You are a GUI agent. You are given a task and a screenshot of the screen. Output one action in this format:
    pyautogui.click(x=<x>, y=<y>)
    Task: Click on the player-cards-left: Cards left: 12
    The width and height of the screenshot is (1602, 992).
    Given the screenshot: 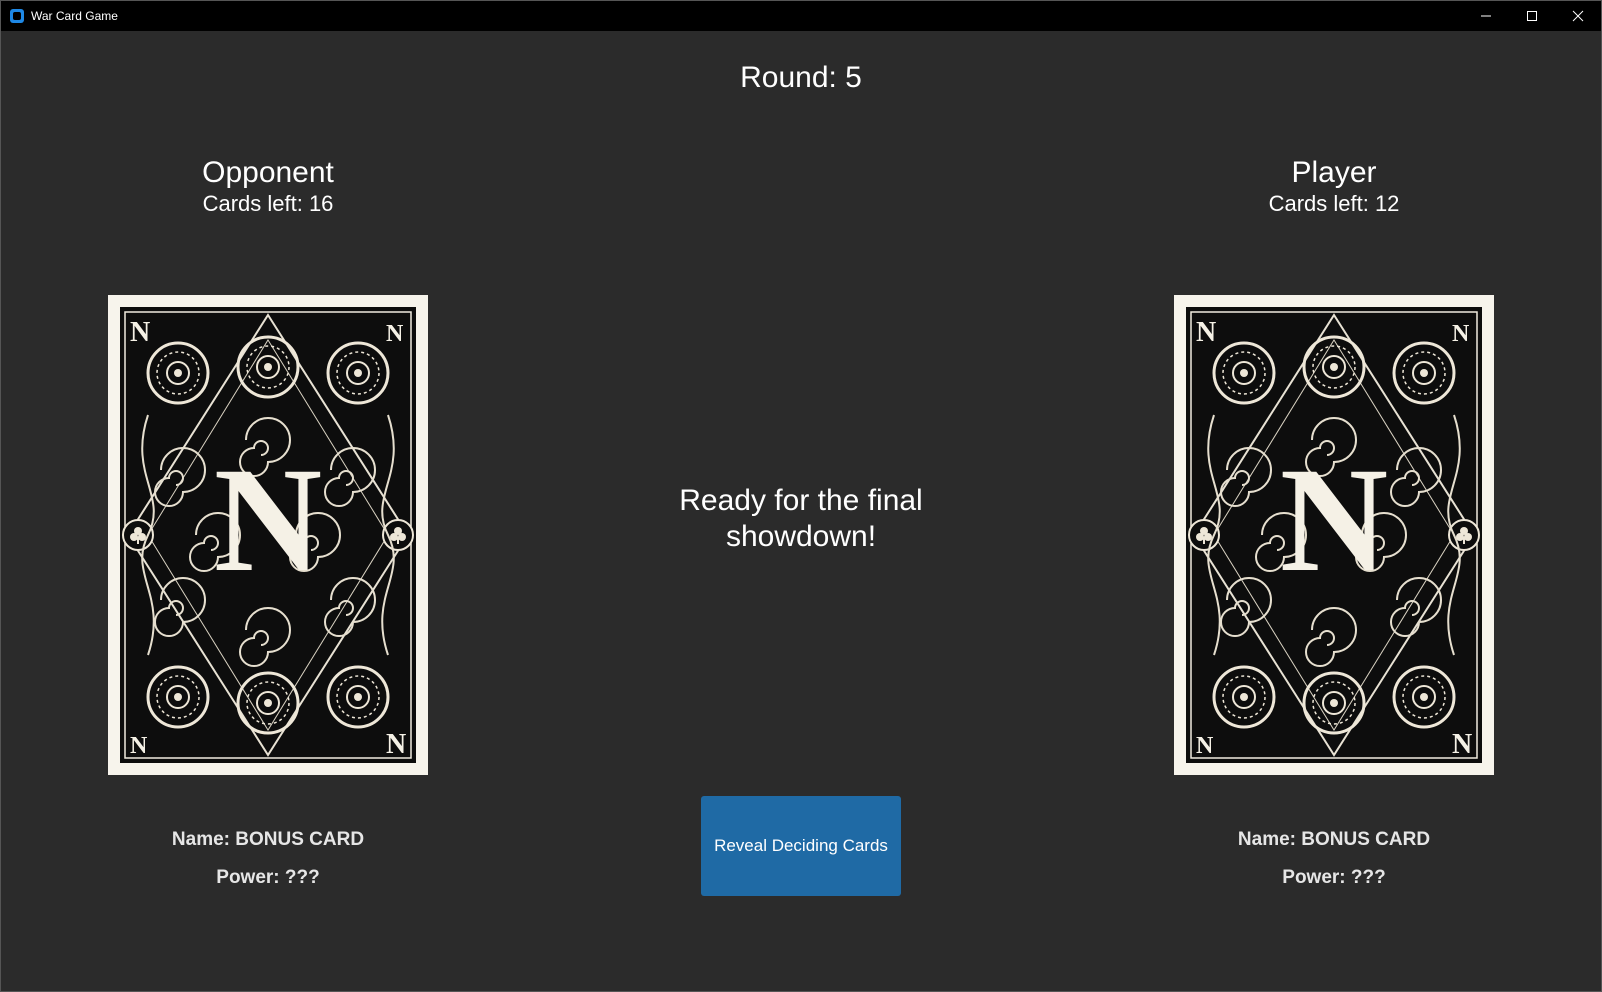 What is the action you would take?
    pyautogui.click(x=1334, y=203)
    